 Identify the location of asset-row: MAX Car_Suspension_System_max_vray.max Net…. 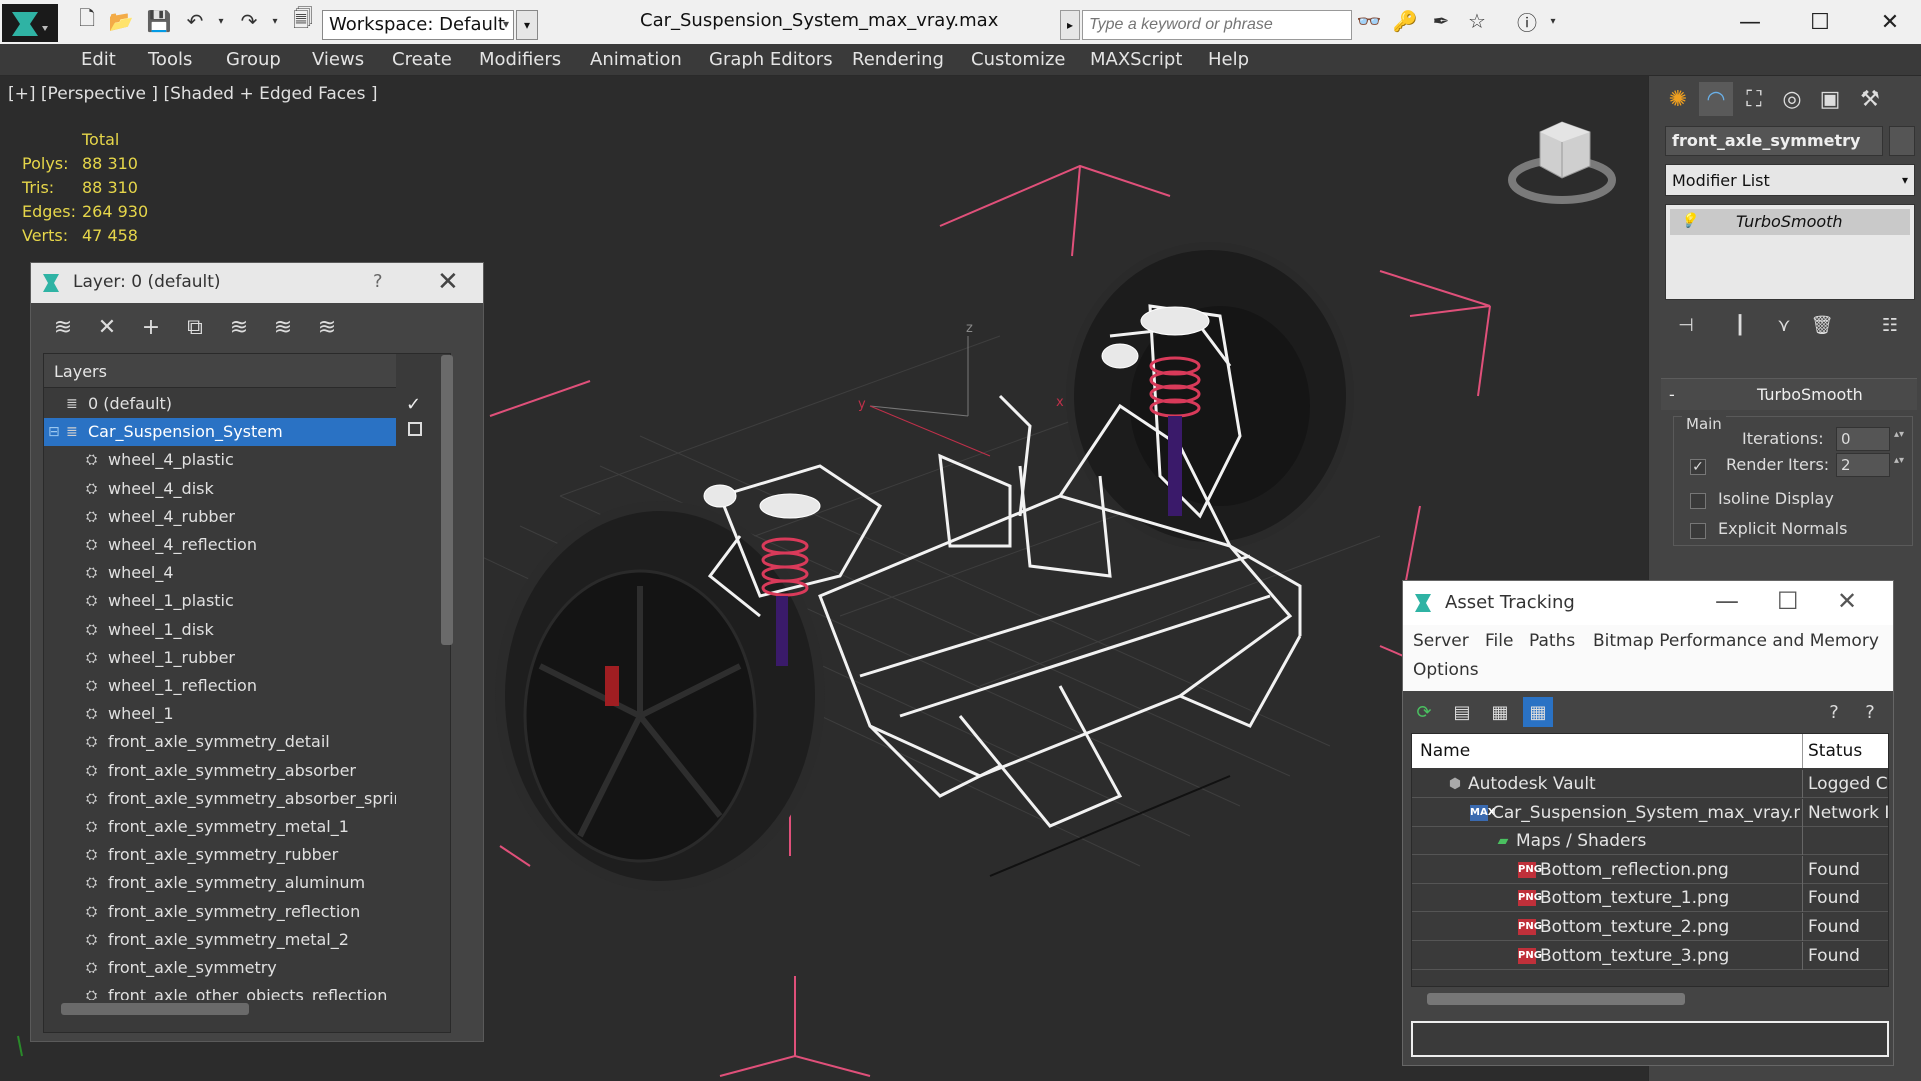
(1650, 812).